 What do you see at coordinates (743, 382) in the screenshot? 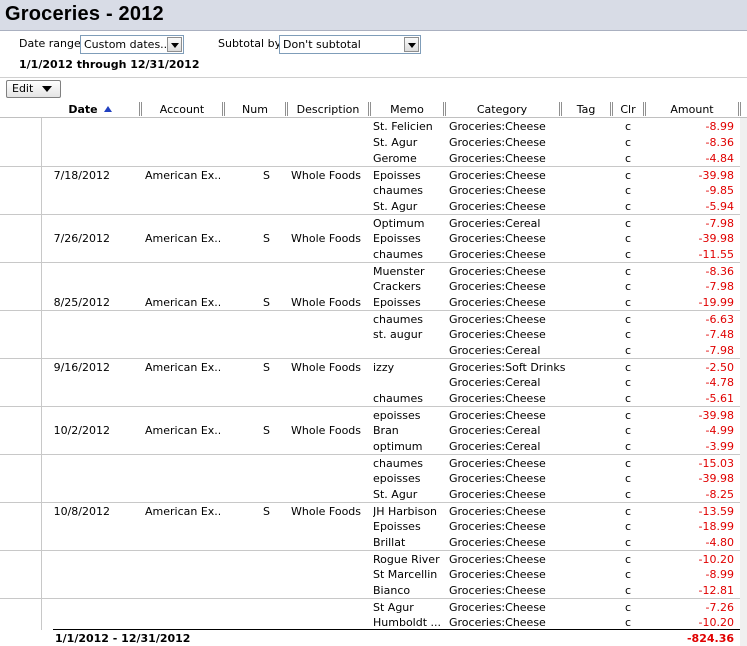
I see `vertical-scrollbar` at bounding box center [743, 382].